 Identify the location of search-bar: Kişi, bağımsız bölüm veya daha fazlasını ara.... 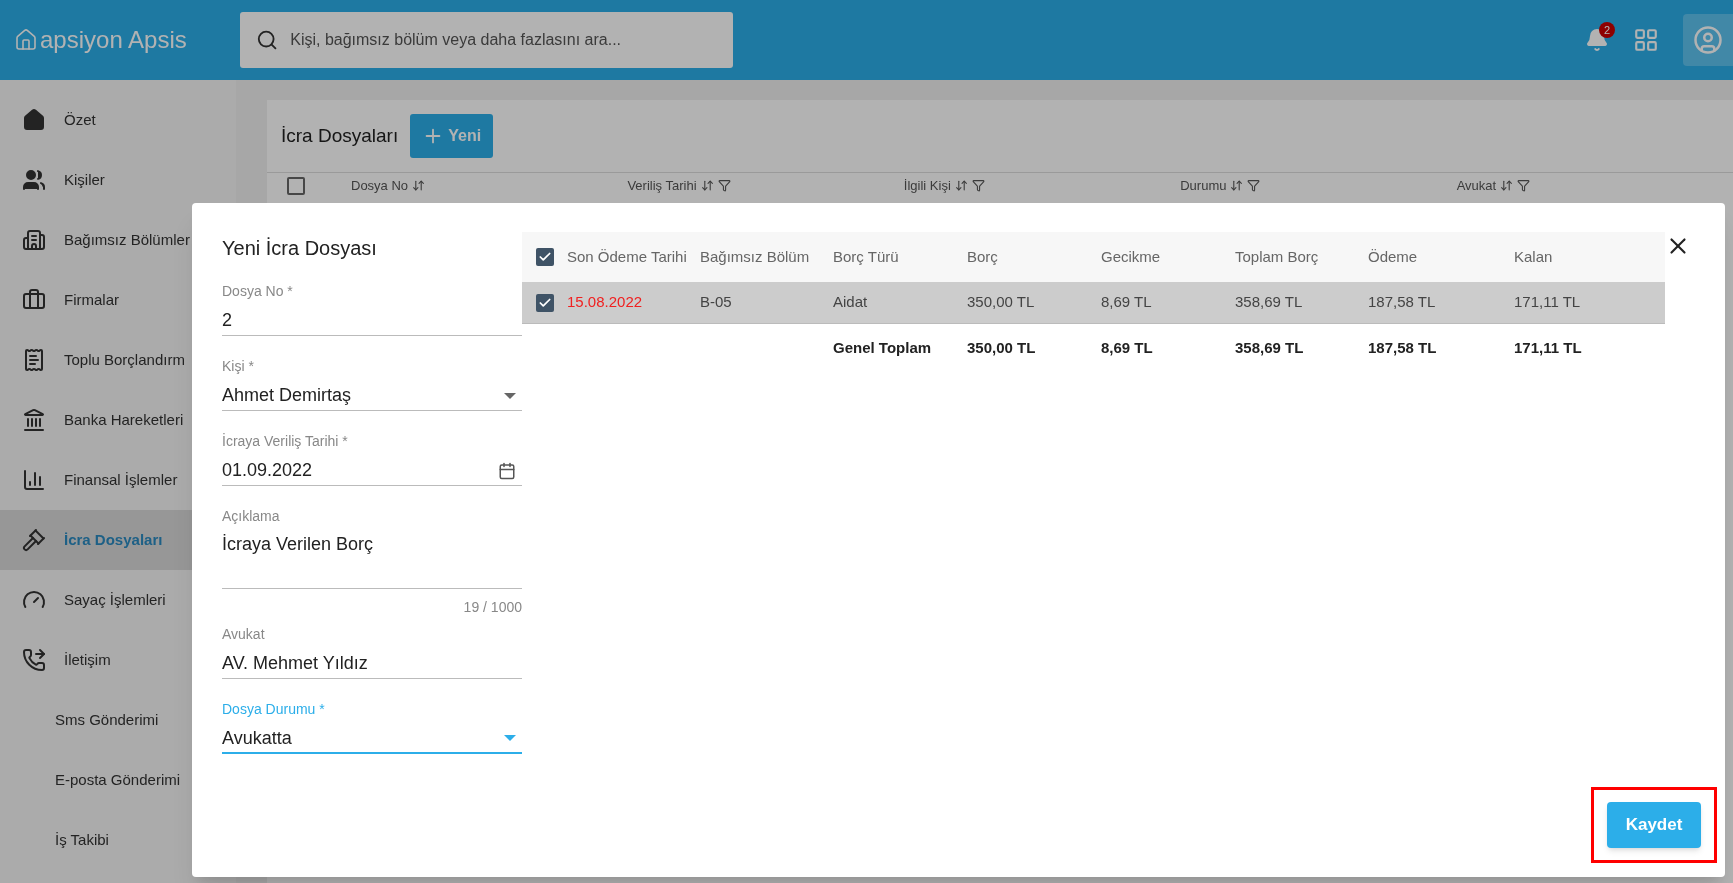
(486, 40).